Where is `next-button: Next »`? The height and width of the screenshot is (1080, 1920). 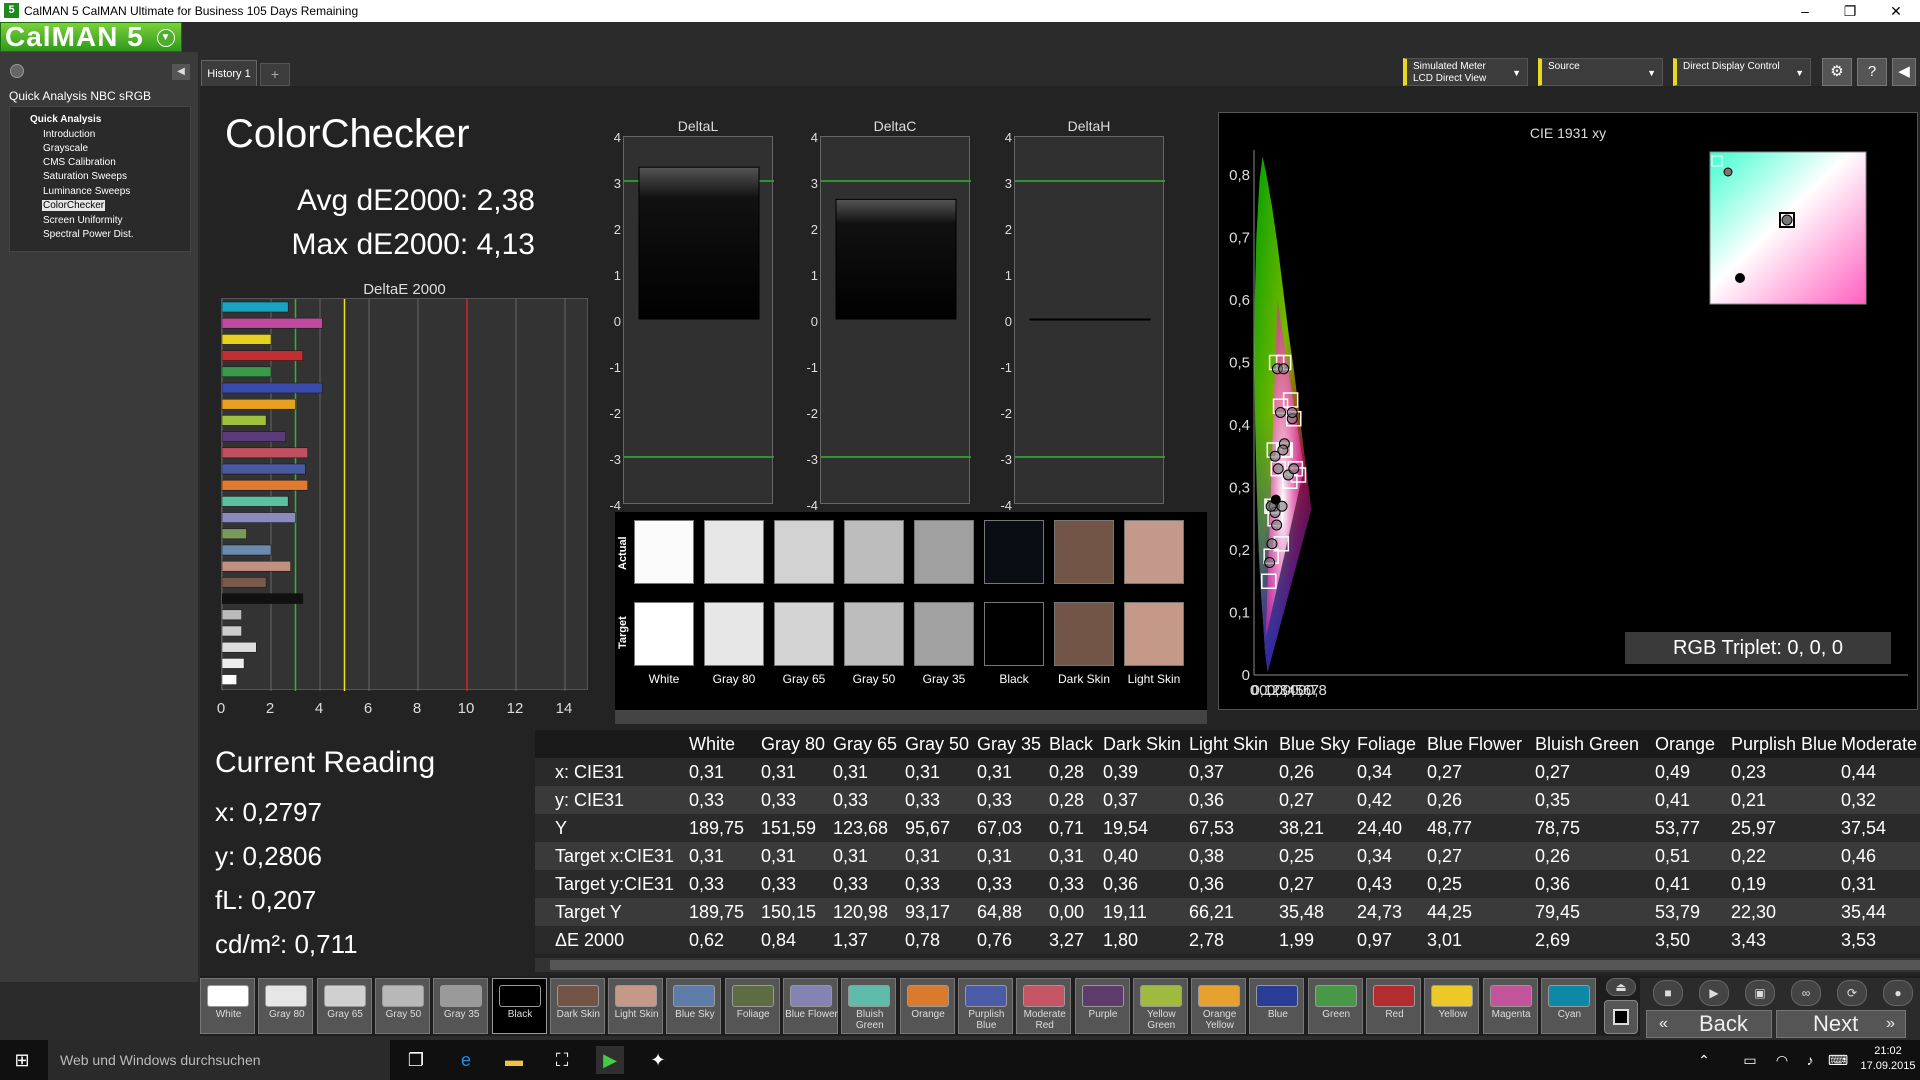 next-button: Next » is located at coordinates (1841, 1024).